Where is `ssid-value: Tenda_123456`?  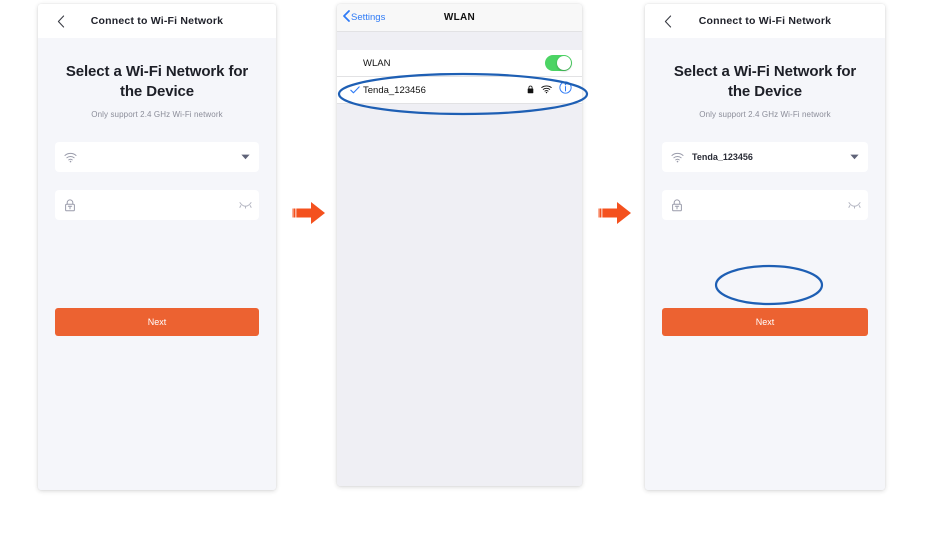
ssid-value: Tenda_123456 is located at coordinates (766, 157).